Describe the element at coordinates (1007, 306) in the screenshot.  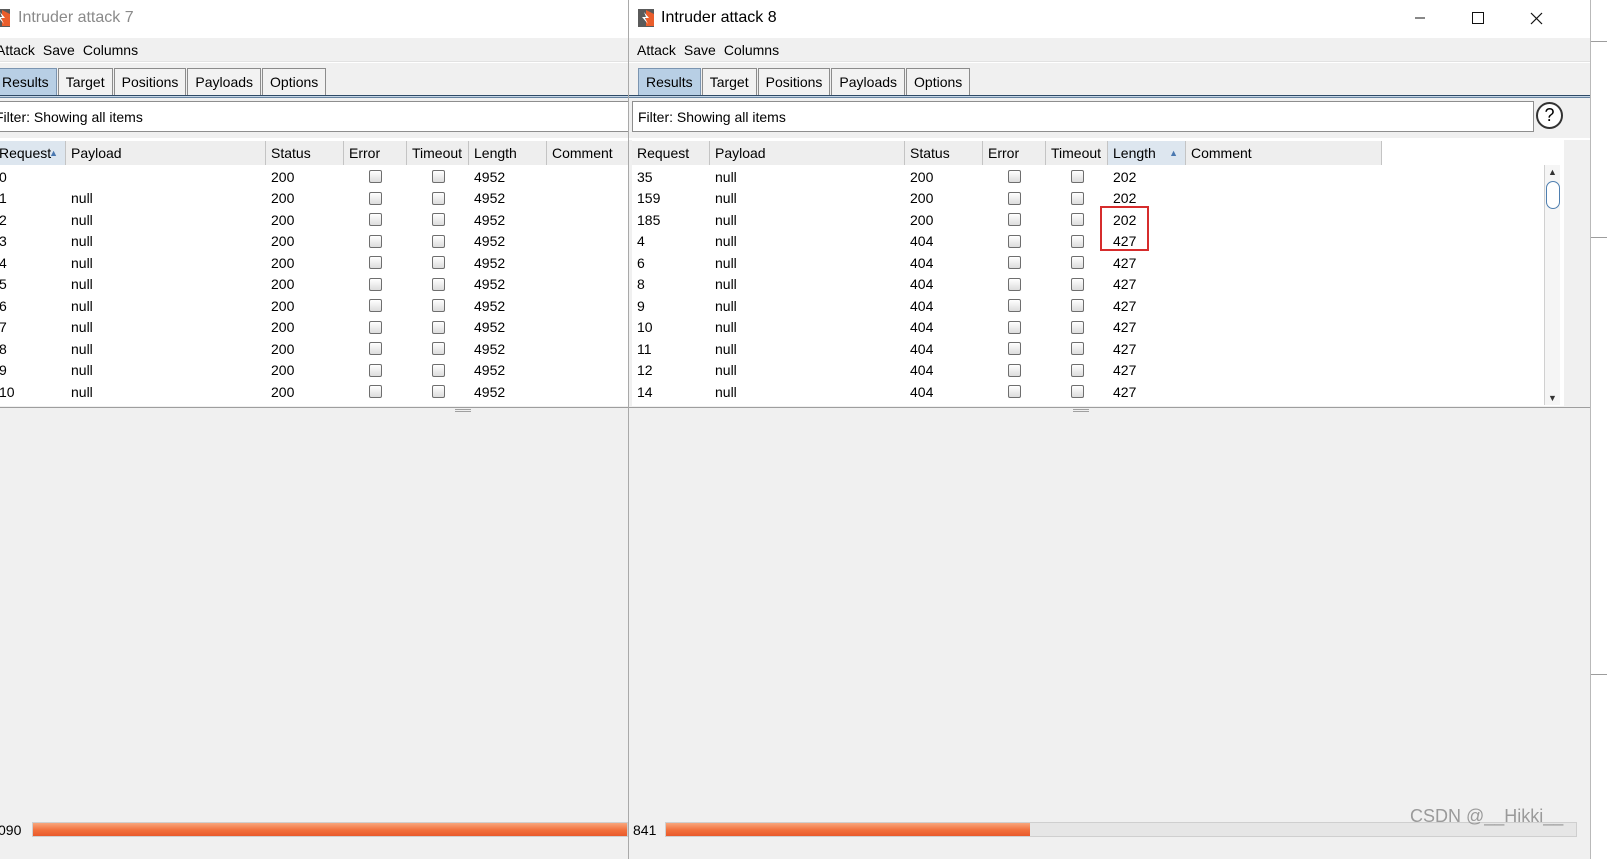
I see `table-row: 9 null 404 427` at that location.